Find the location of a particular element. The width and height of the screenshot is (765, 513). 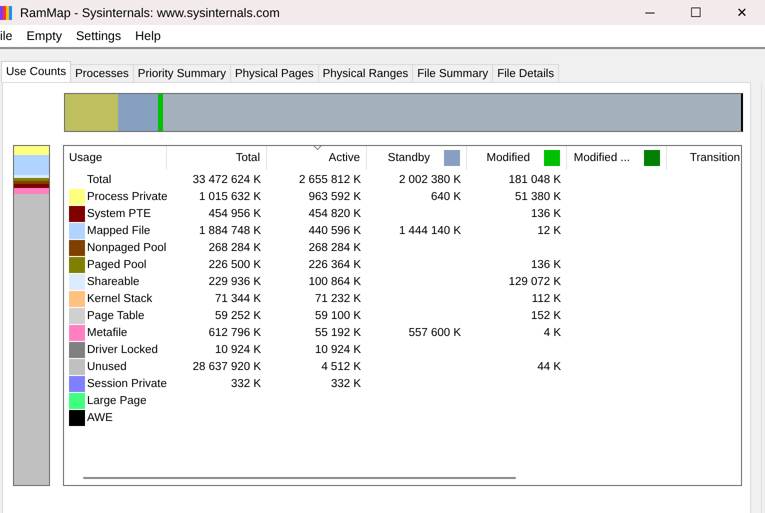

tab: Use Counts is located at coordinates (36, 71).